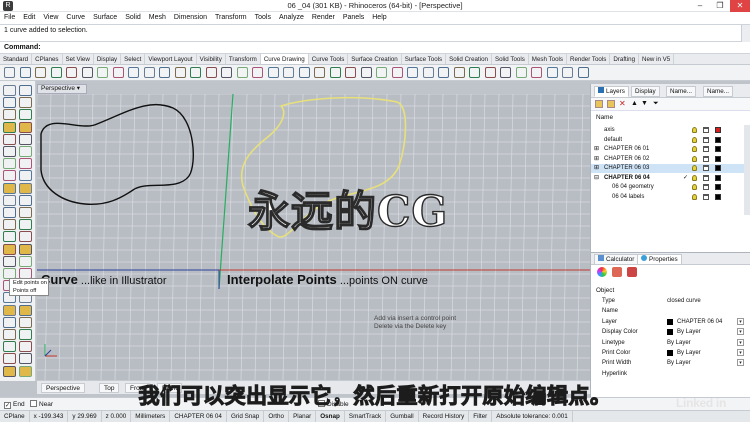 This screenshot has width=750, height=422. Describe the element at coordinates (85, 416) in the screenshot. I see `status-item: y 29.969` at that location.